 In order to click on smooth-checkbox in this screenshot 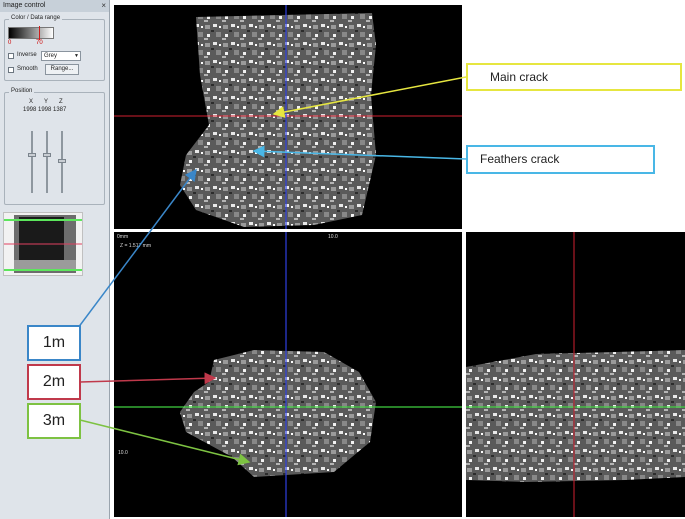, I will do `click(11, 70)`.